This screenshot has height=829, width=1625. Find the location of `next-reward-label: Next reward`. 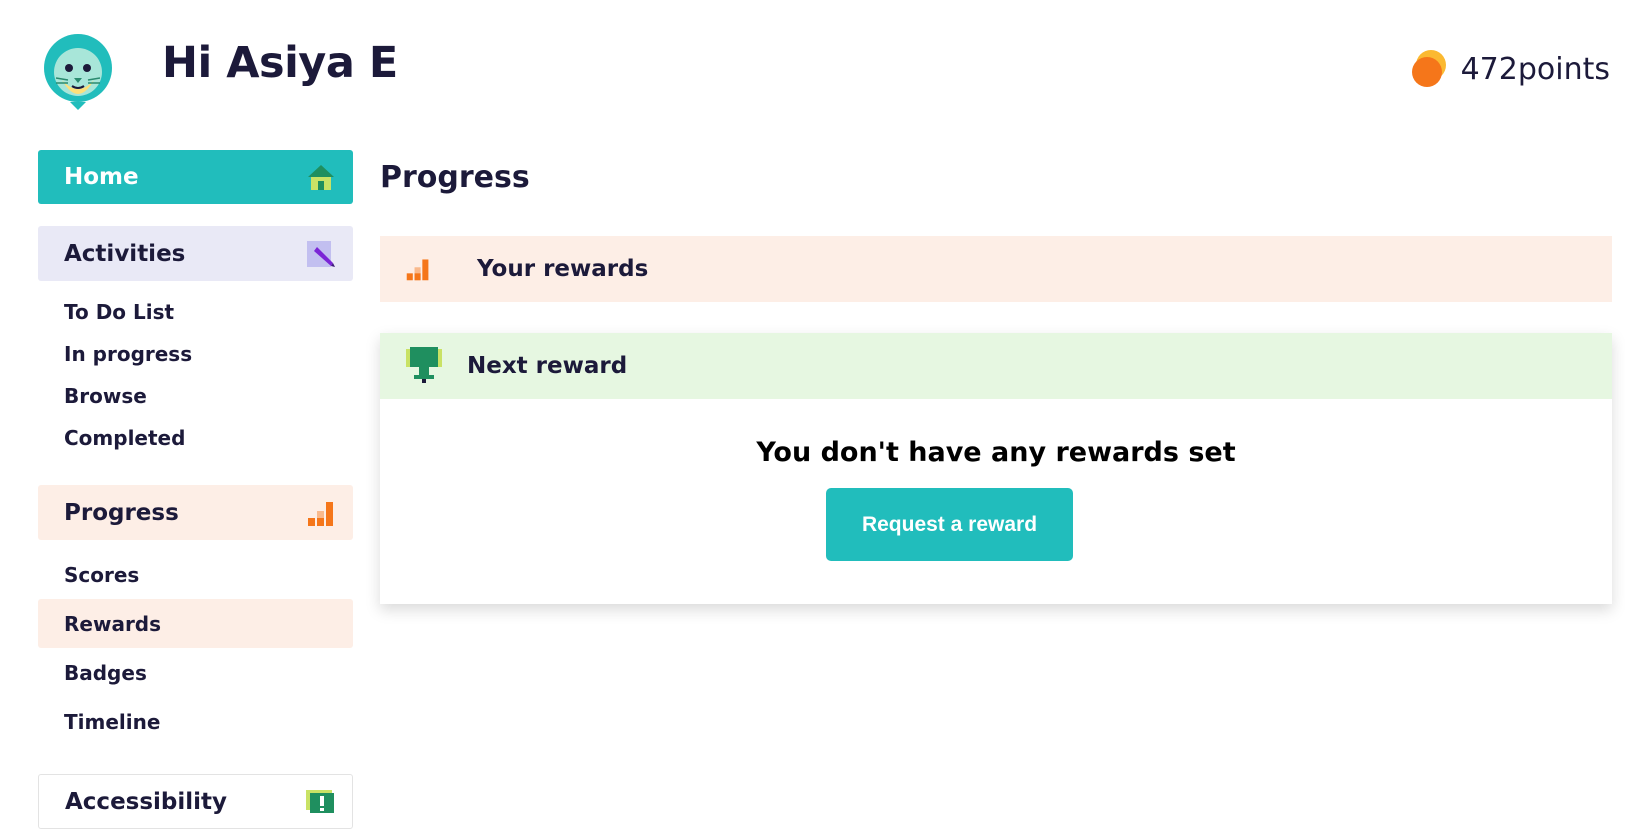

next-reward-label: Next reward is located at coordinates (547, 366).